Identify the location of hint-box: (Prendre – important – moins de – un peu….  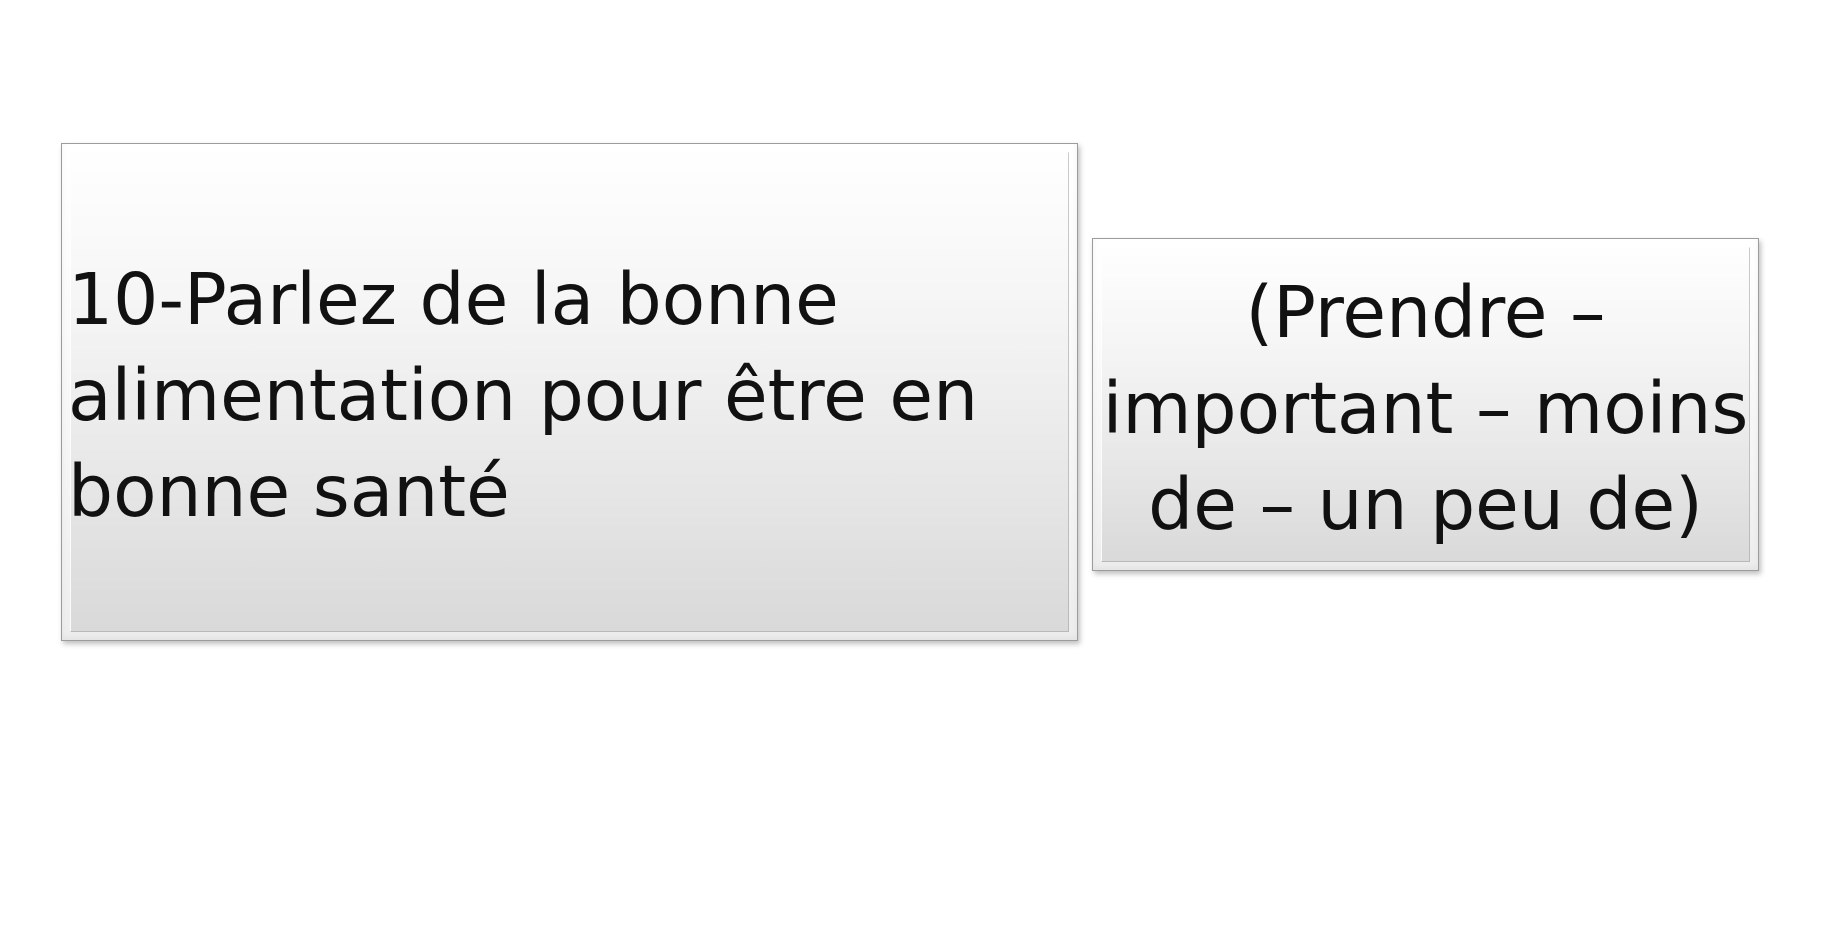
(1425, 404).